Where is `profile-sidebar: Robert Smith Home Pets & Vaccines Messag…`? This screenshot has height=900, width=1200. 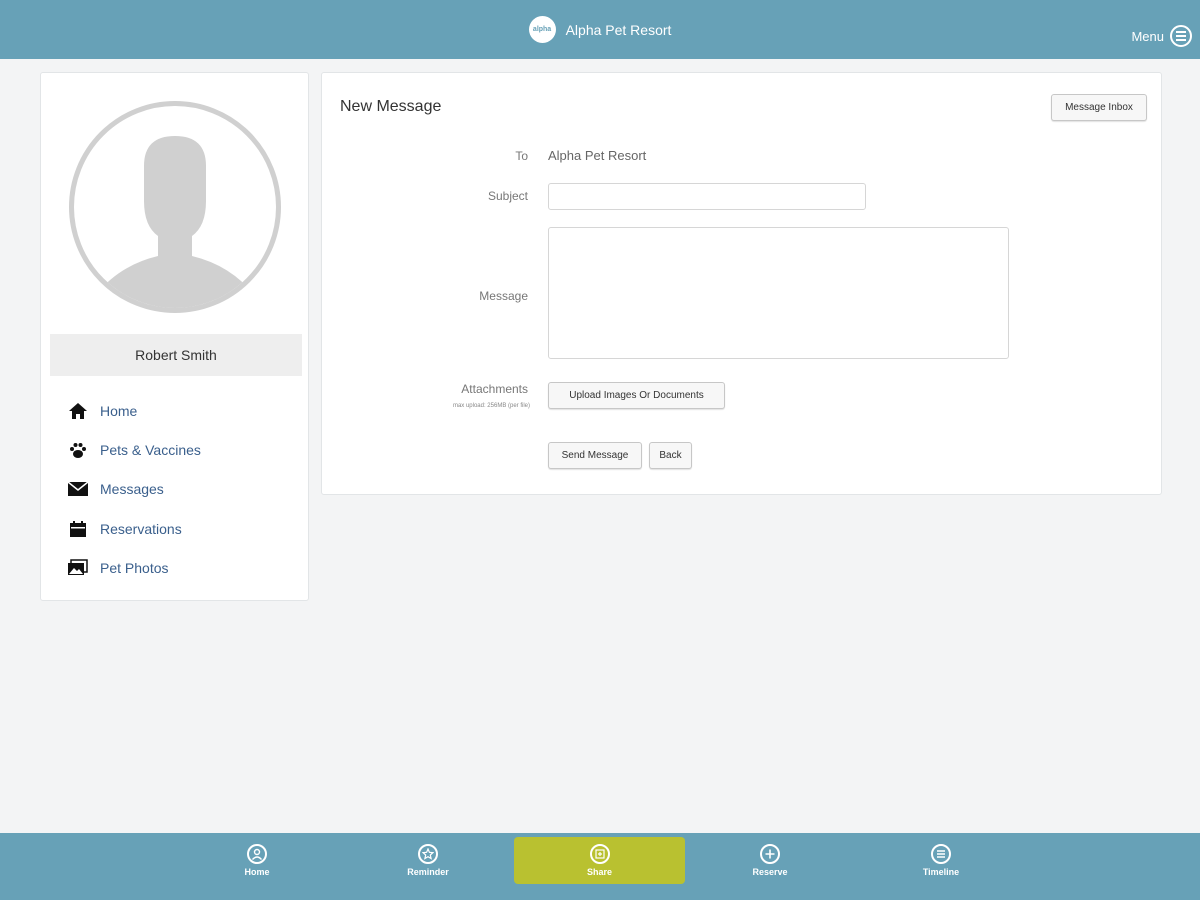 profile-sidebar: Robert Smith Home Pets & Vaccines Messag… is located at coordinates (174, 336).